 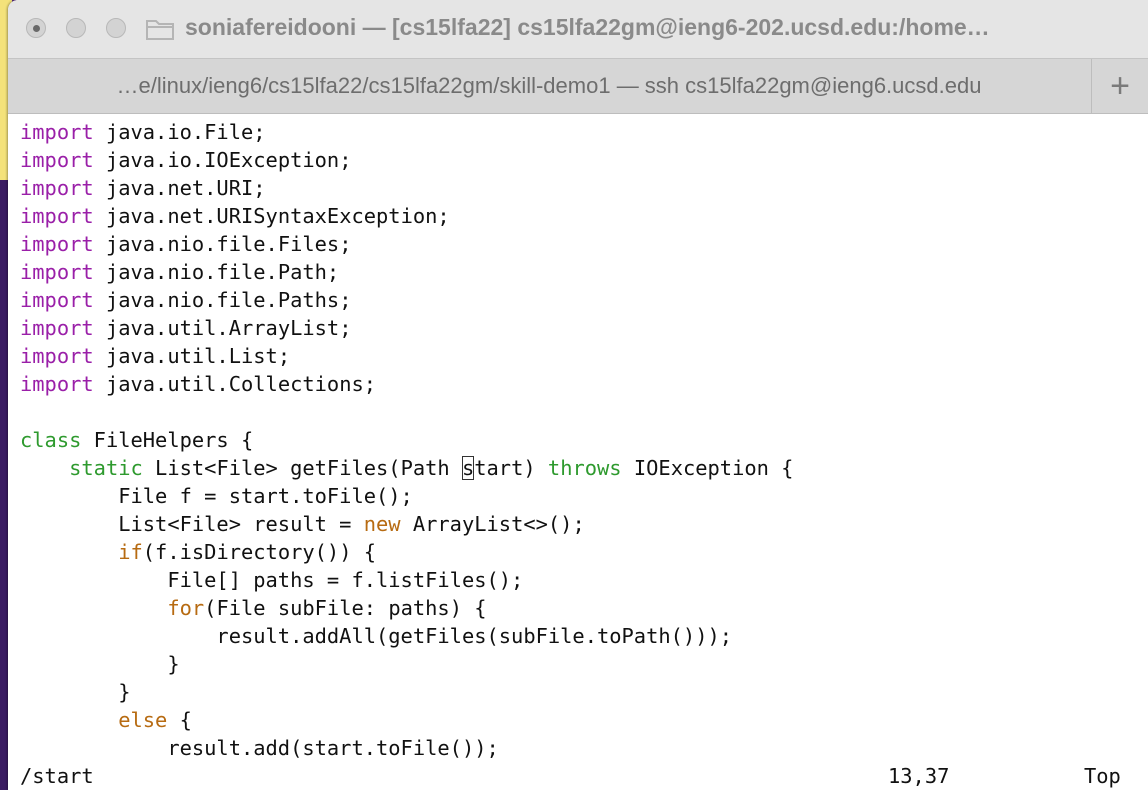 I want to click on code-token: File[] paths = f.listFiles();, so click(x=272, y=580).